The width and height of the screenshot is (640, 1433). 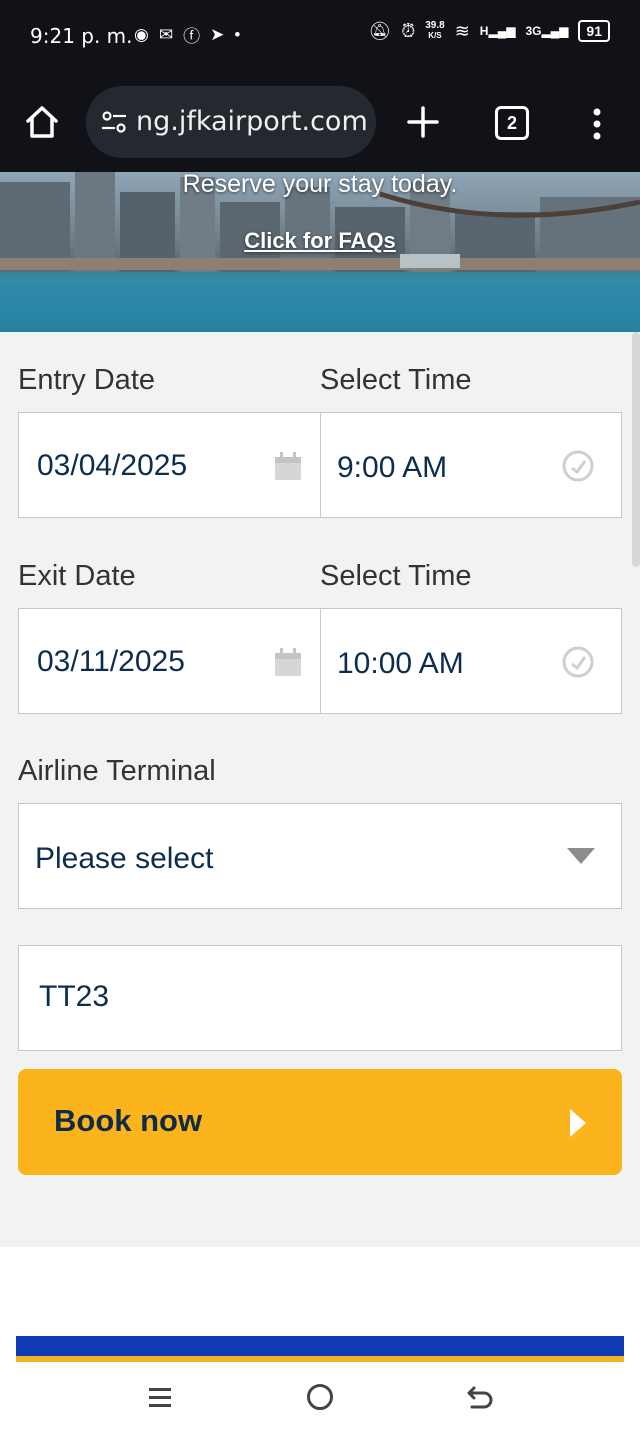 I want to click on terminal-selected-value: Please select, so click(x=124, y=858).